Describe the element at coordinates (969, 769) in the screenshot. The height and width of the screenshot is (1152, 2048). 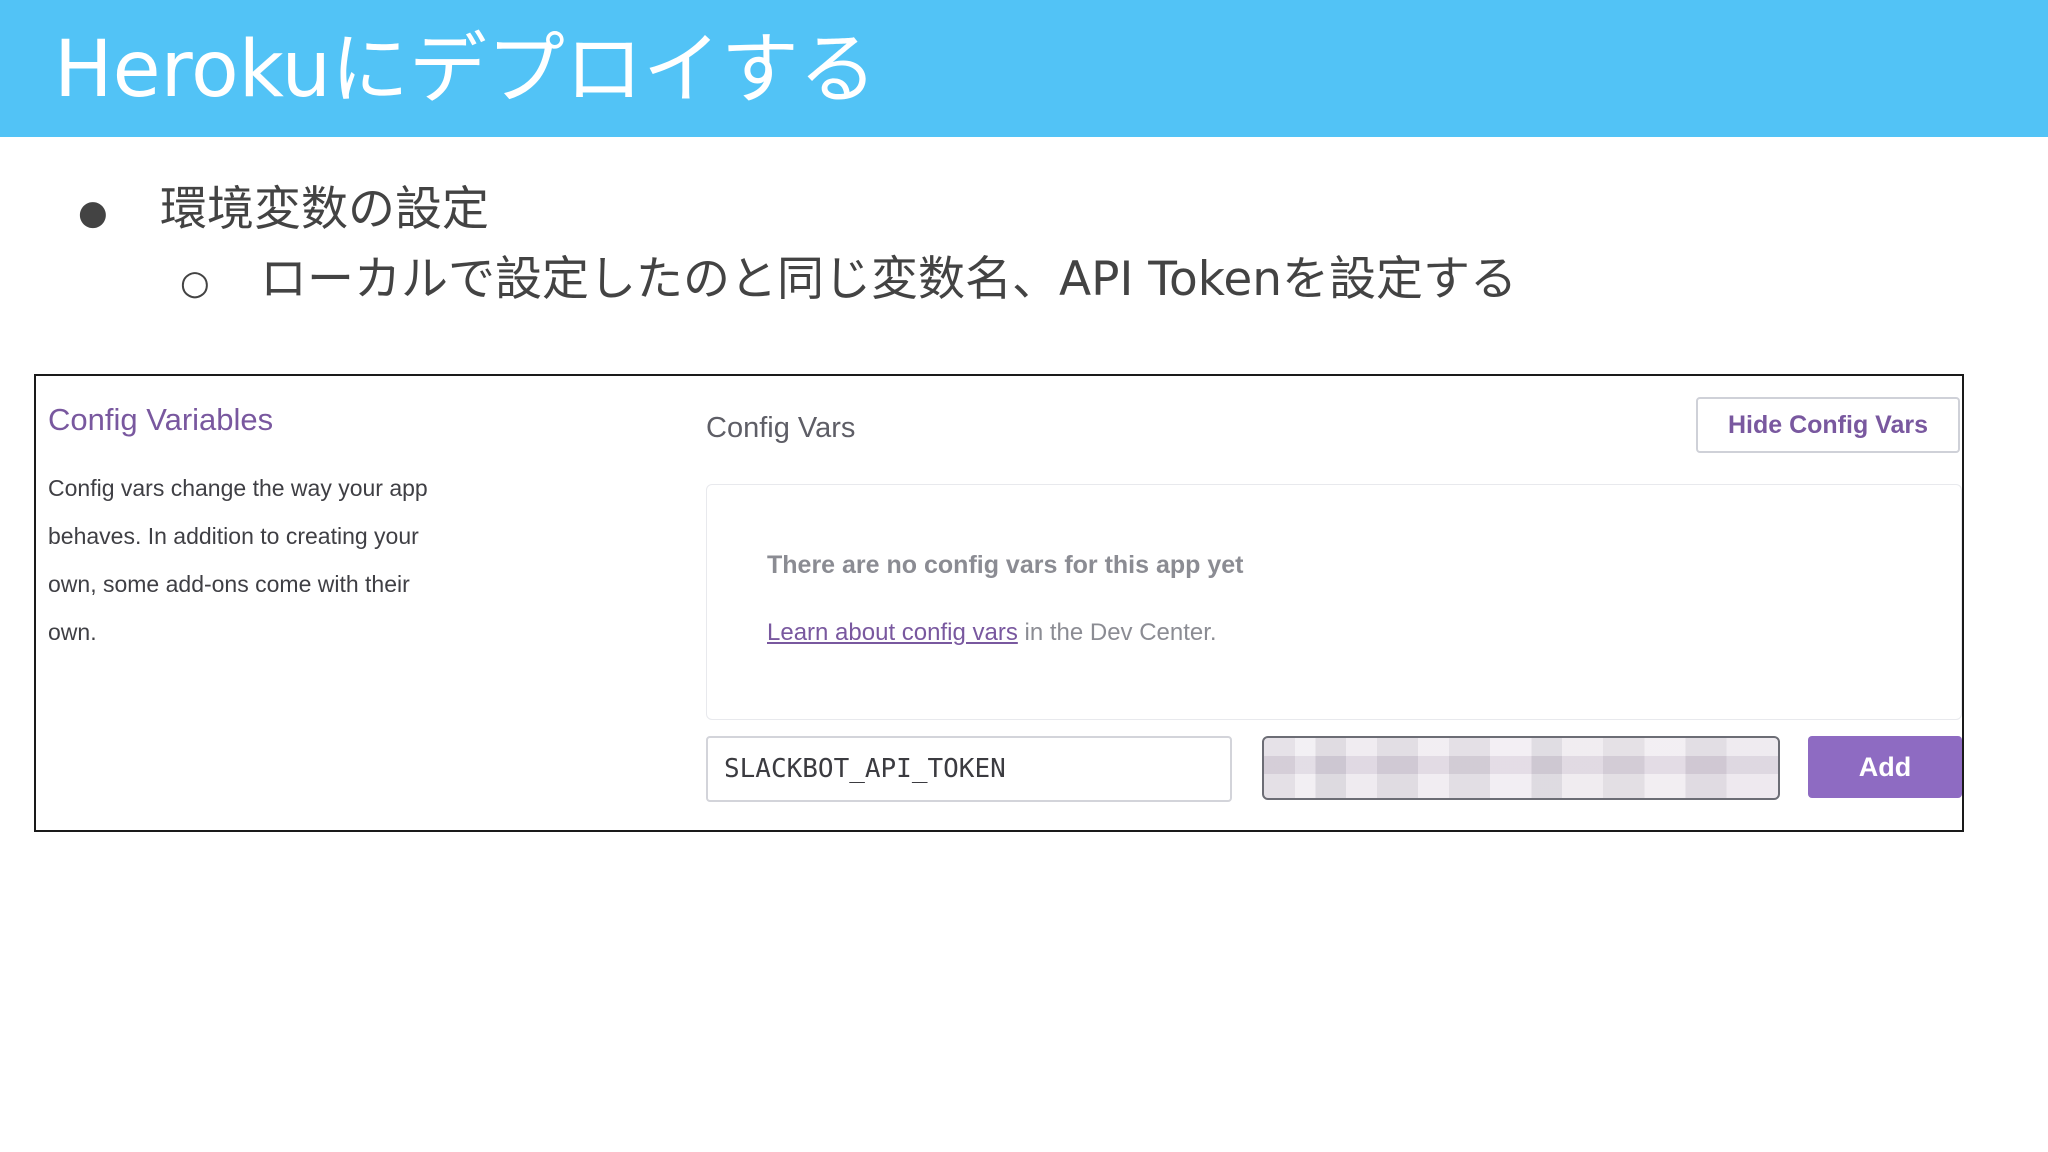
I see `config-var-key-input: SLACKBOT_API_TOKEN` at that location.